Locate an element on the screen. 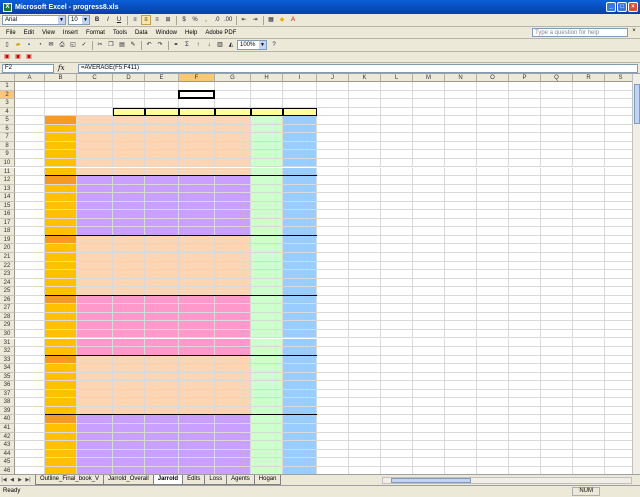  row-header-1: 1 is located at coordinates (7, 86).